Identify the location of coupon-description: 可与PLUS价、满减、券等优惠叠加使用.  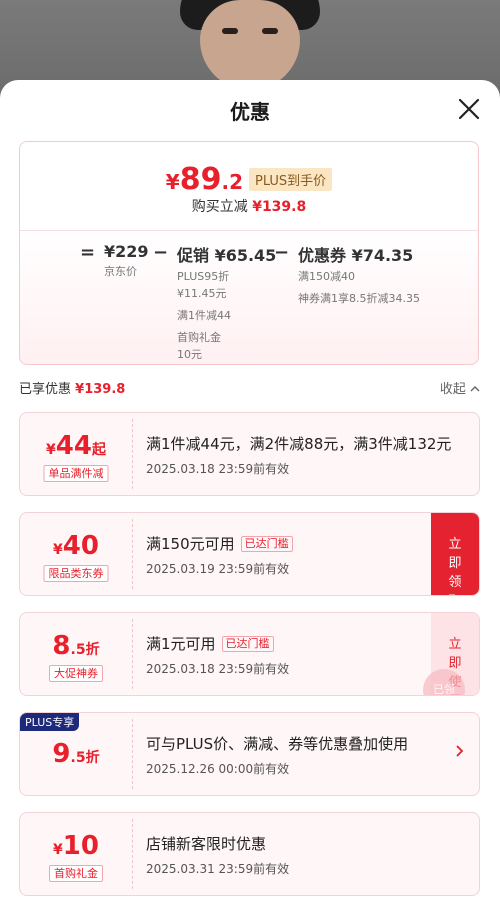
(277, 744).